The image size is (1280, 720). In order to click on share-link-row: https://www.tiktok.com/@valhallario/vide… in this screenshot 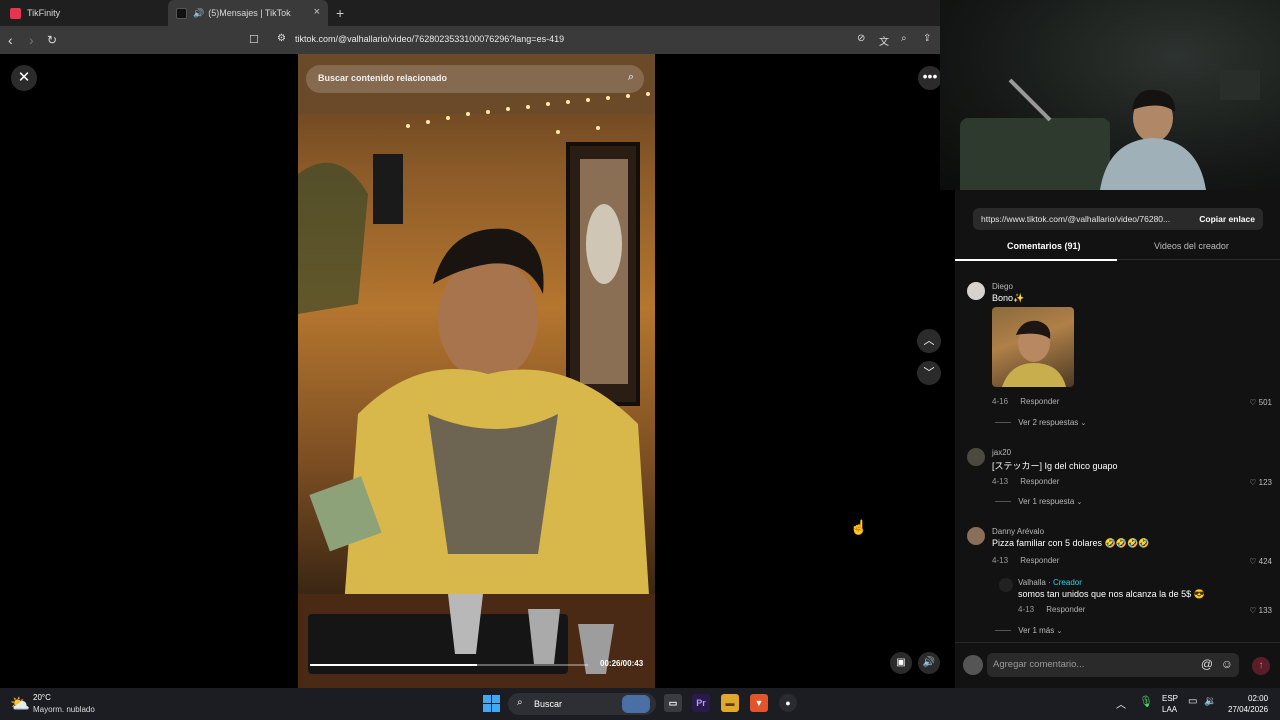, I will do `click(1118, 219)`.